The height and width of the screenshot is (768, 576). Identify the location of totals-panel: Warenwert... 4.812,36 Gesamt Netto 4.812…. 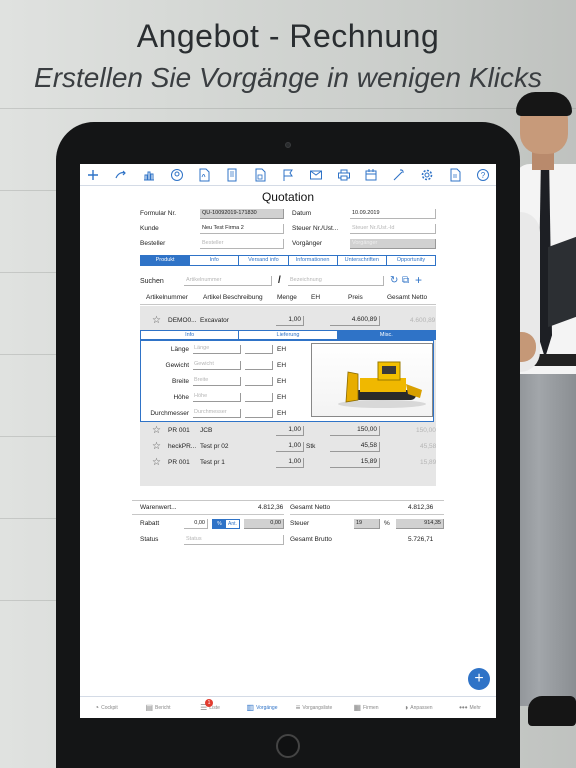
(288, 530).